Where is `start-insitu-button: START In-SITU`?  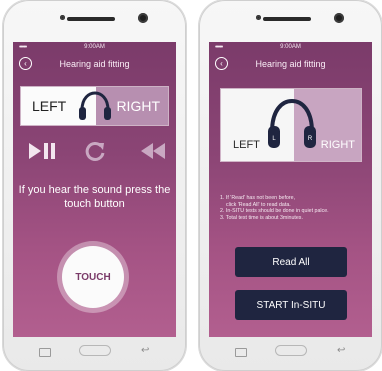
start-insitu-button: START In-SITU is located at coordinates (291, 305).